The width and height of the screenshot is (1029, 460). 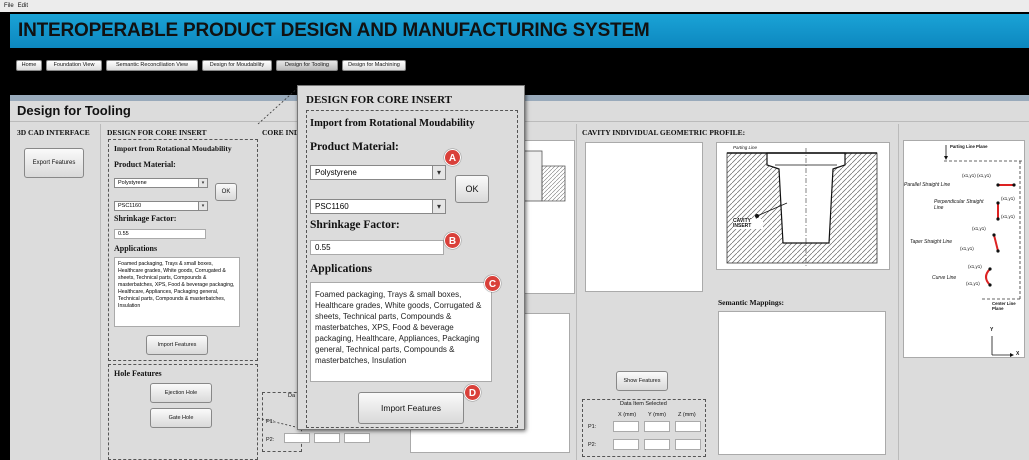 I want to click on zoom-product-material-label: Product Material:, so click(x=354, y=147).